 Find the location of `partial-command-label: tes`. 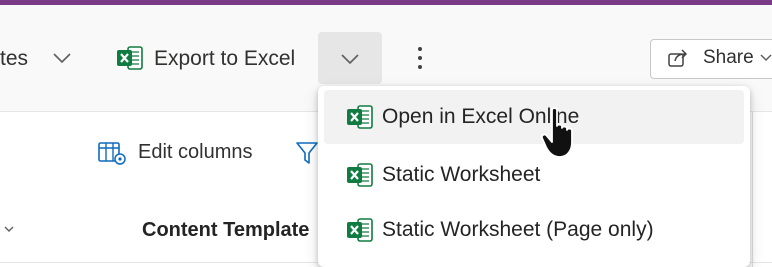

partial-command-label: tes is located at coordinates (14, 59).